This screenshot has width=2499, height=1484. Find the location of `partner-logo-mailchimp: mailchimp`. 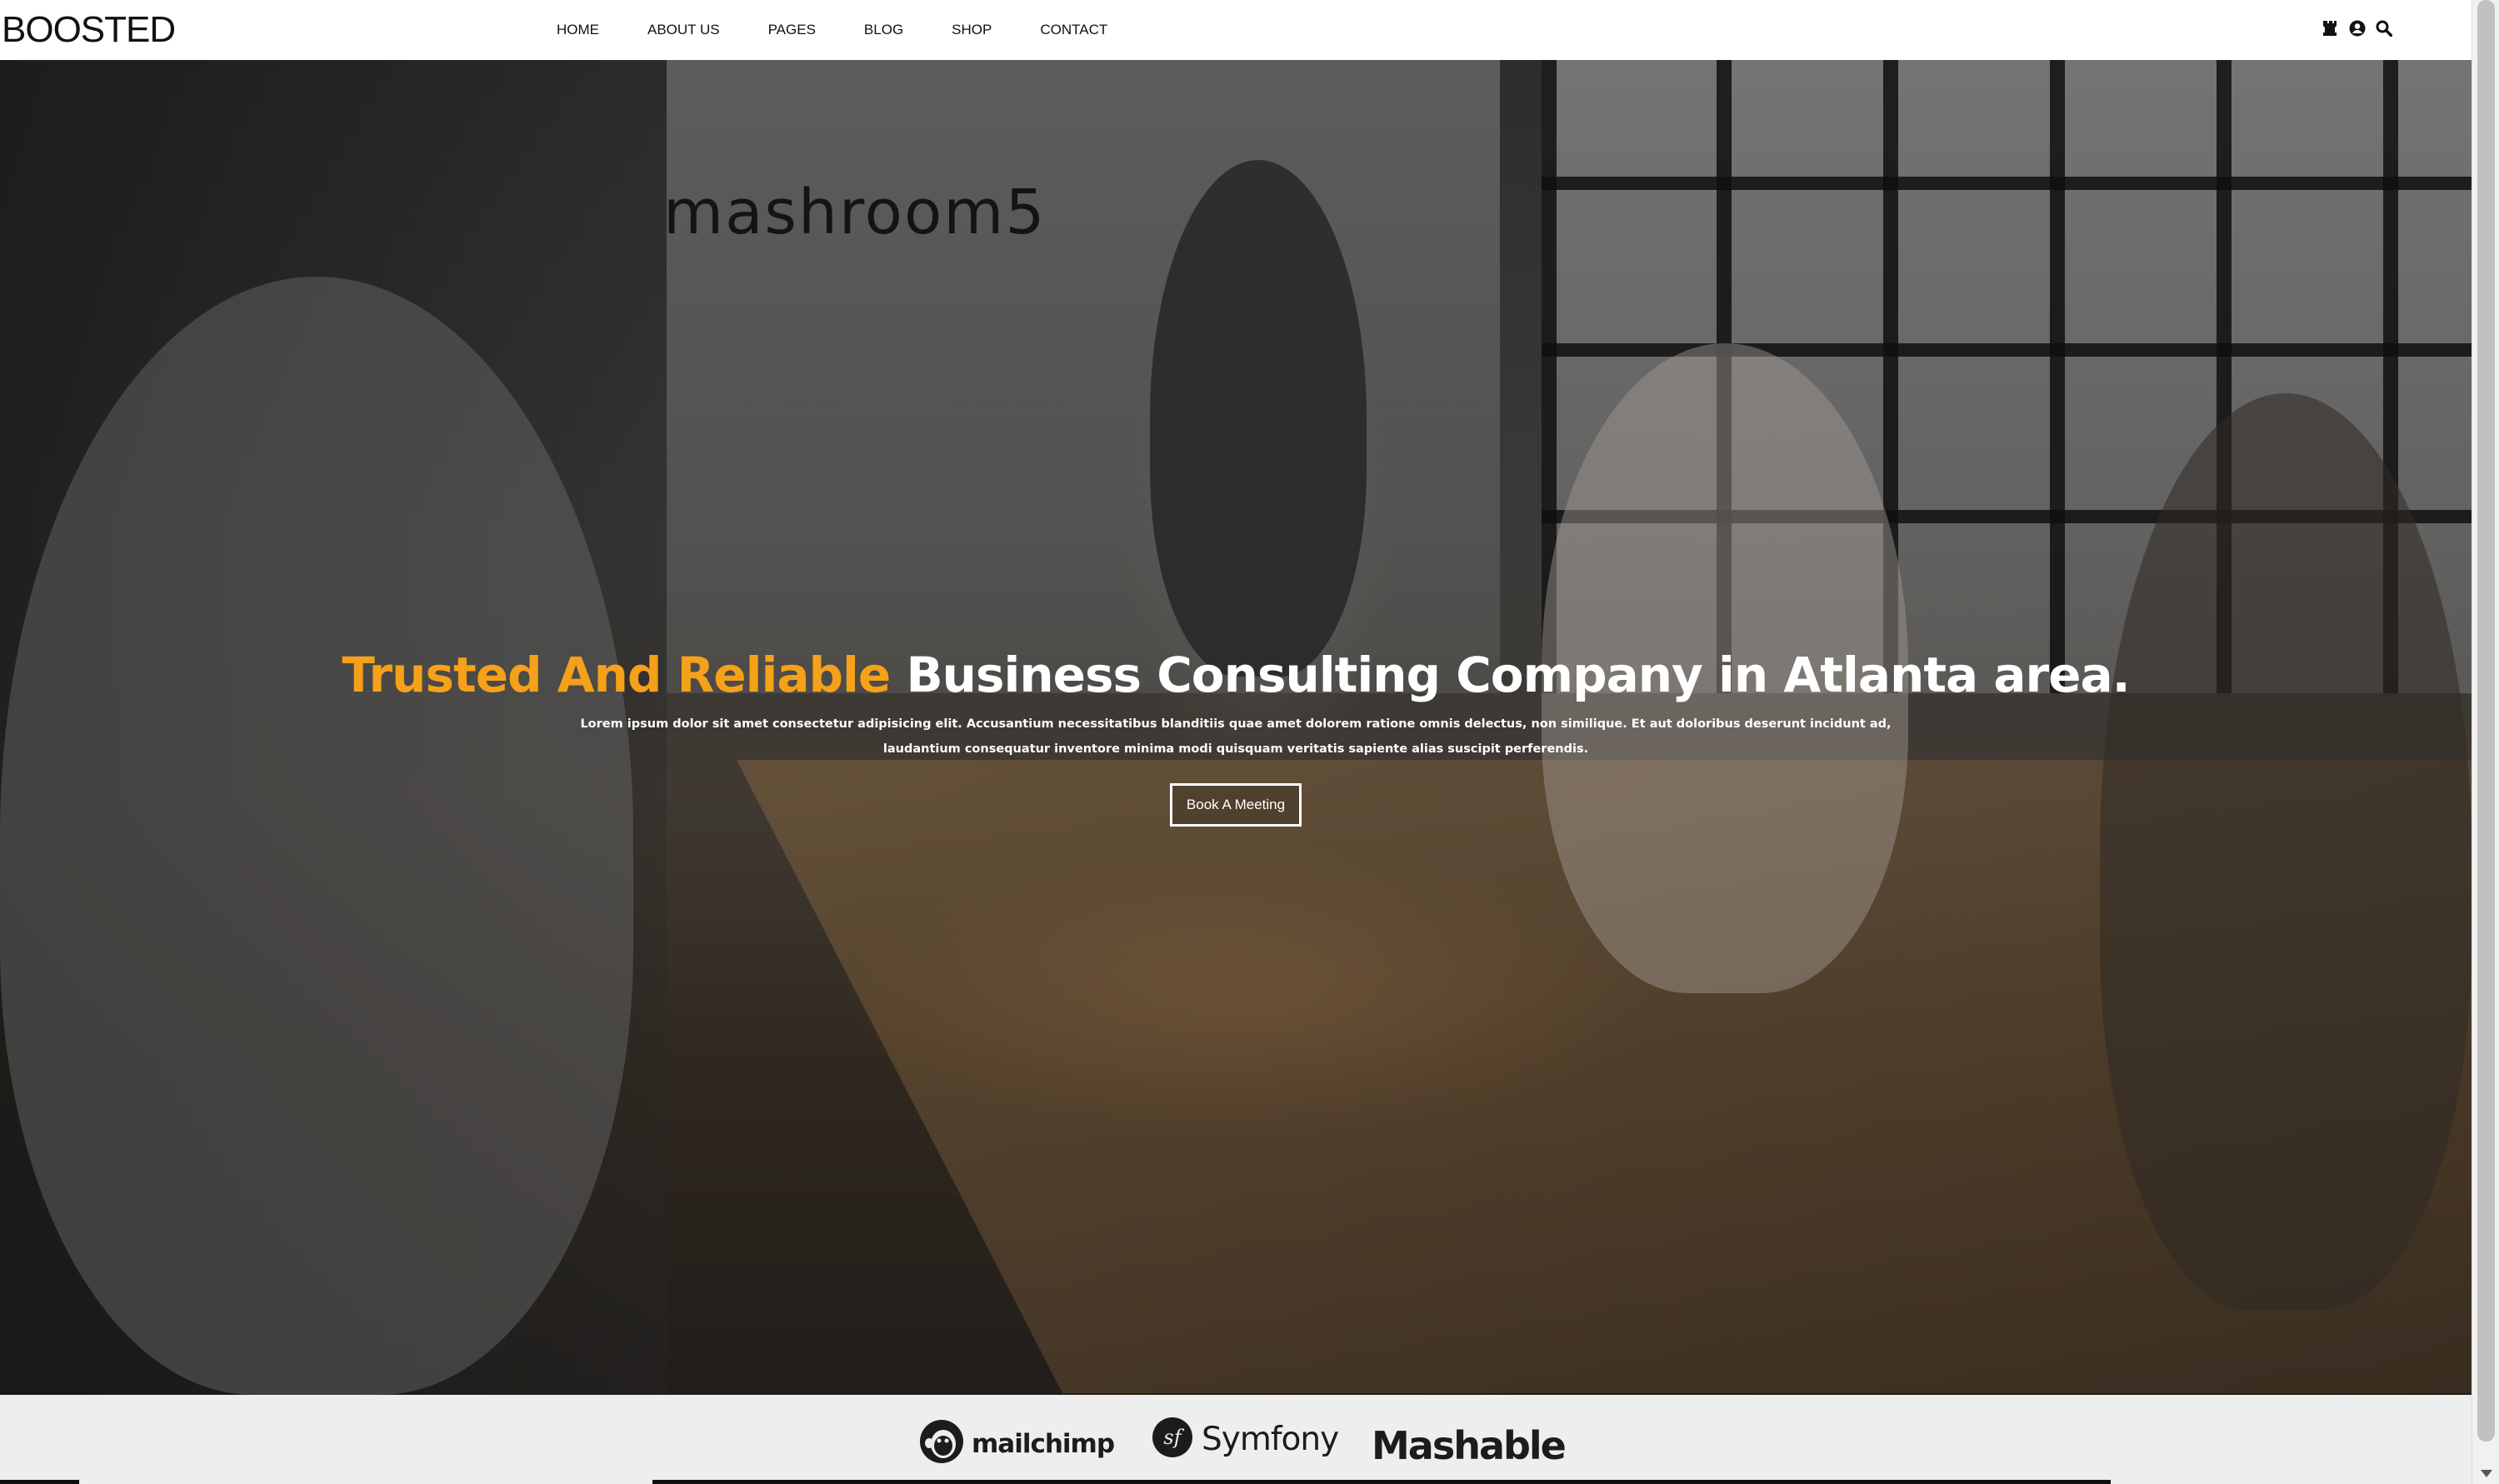

partner-logo-mailchimp: mailchimp is located at coordinates (1016, 1443).